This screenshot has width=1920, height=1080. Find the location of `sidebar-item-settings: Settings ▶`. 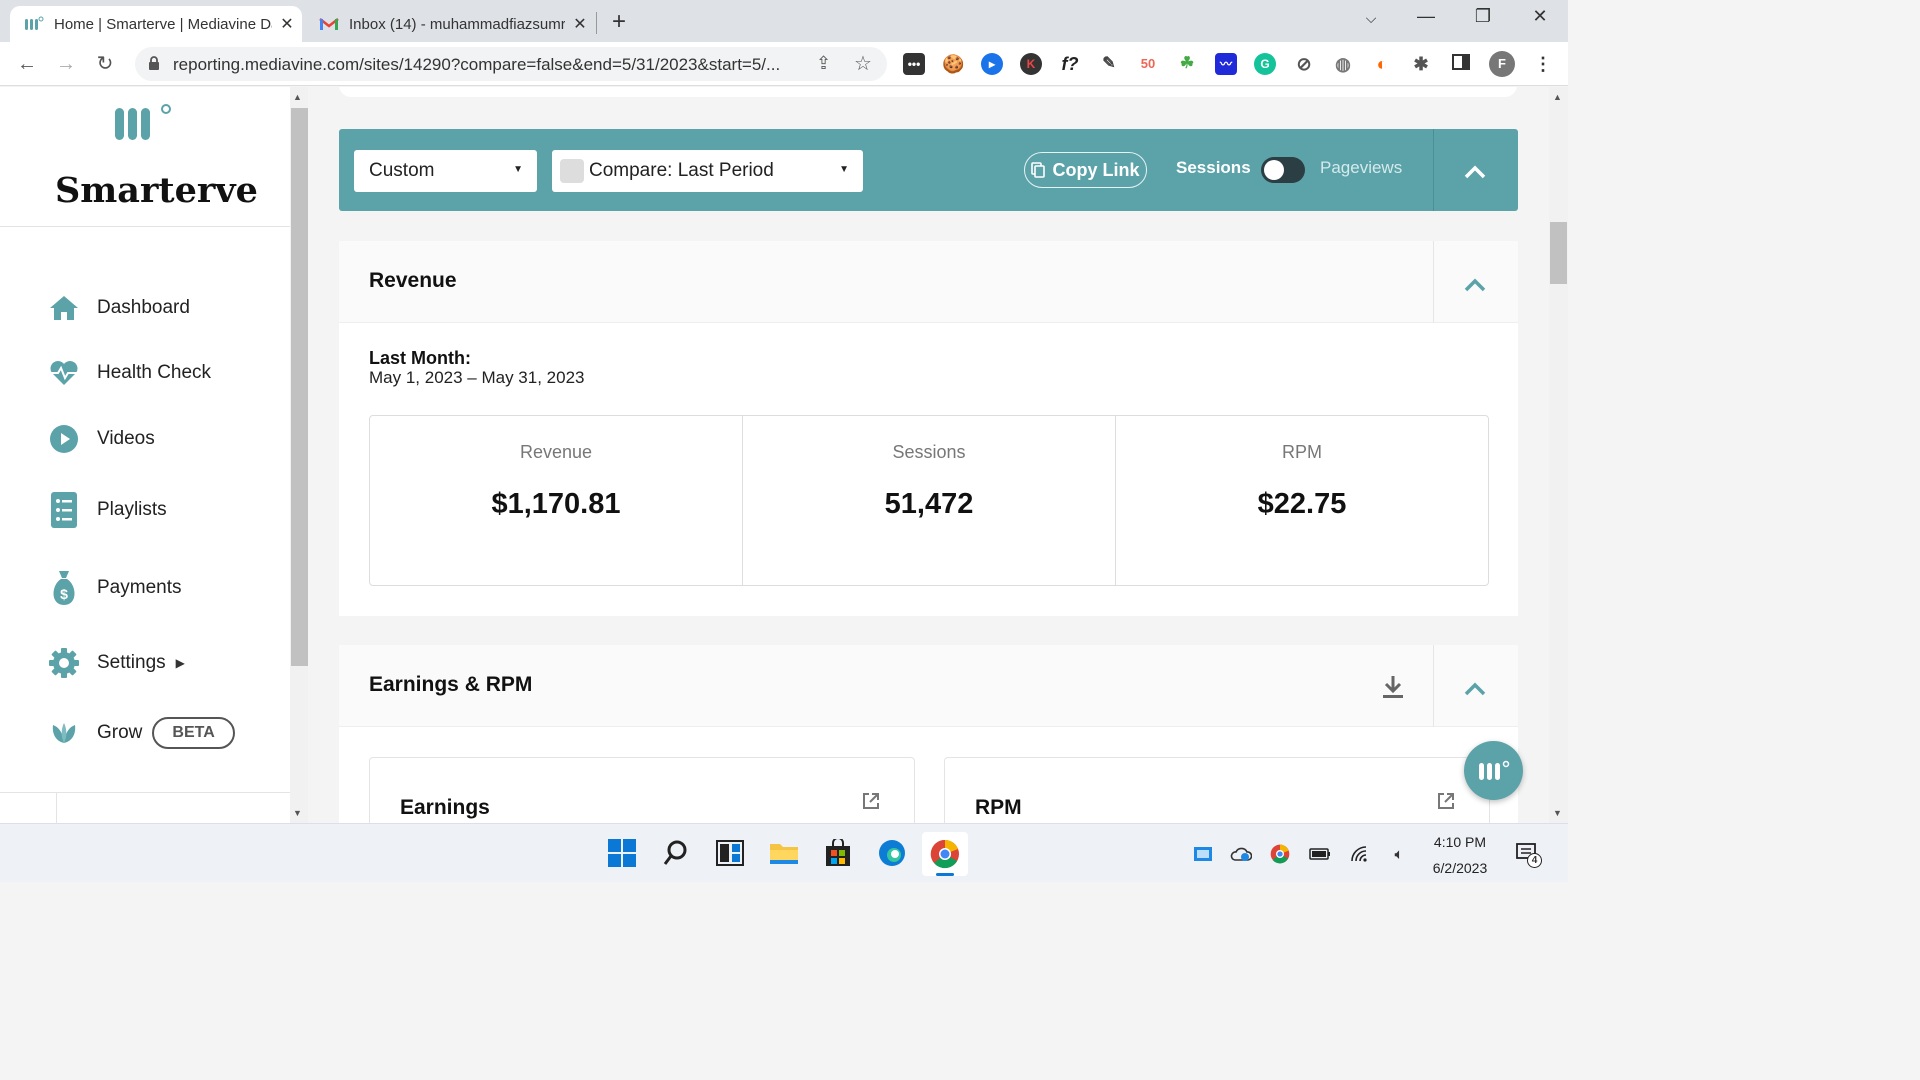

sidebar-item-settings: Settings ▶ is located at coordinates (116, 663).